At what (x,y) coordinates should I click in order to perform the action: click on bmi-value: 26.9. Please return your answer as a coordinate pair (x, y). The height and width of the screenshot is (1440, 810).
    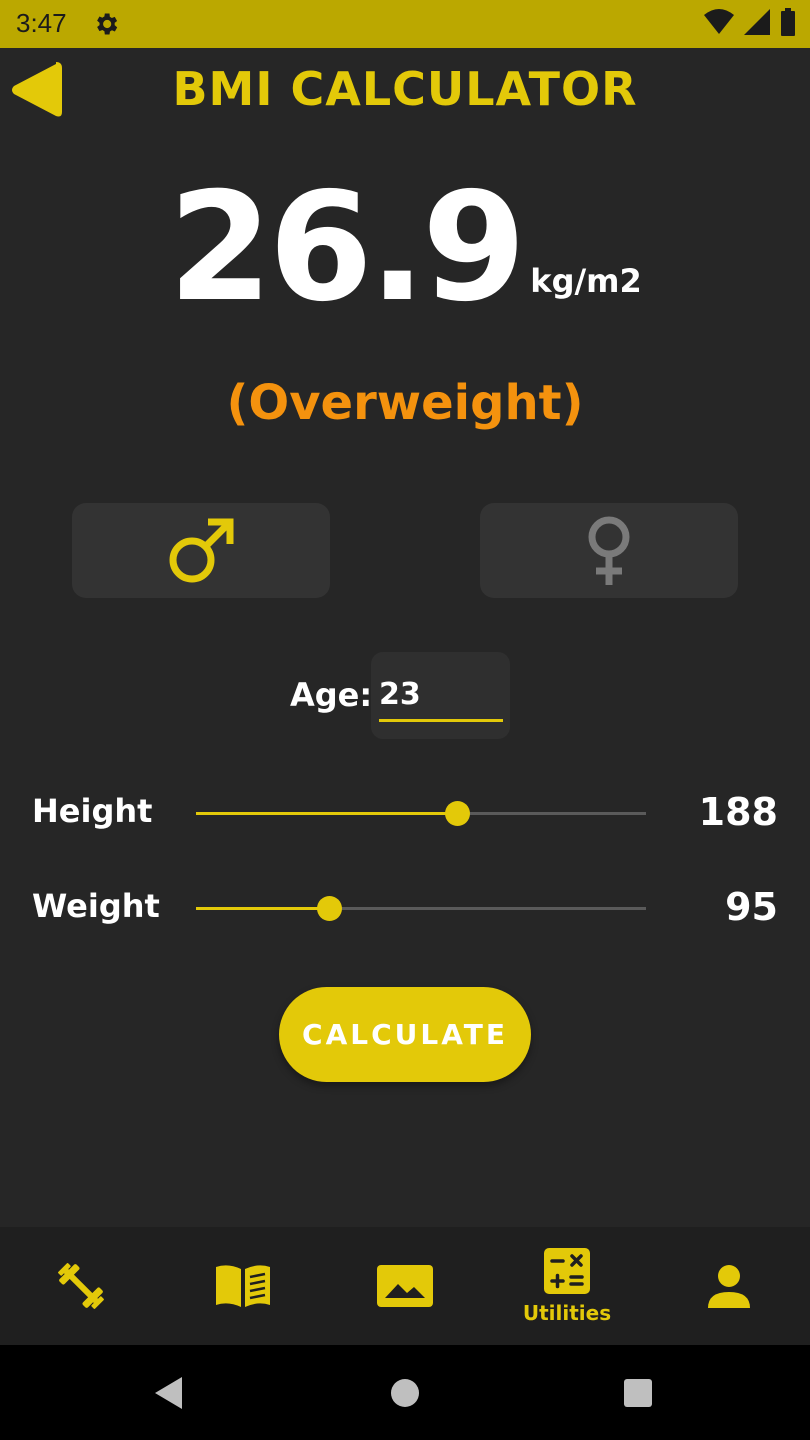
    Looking at the image, I should click on (347, 248).